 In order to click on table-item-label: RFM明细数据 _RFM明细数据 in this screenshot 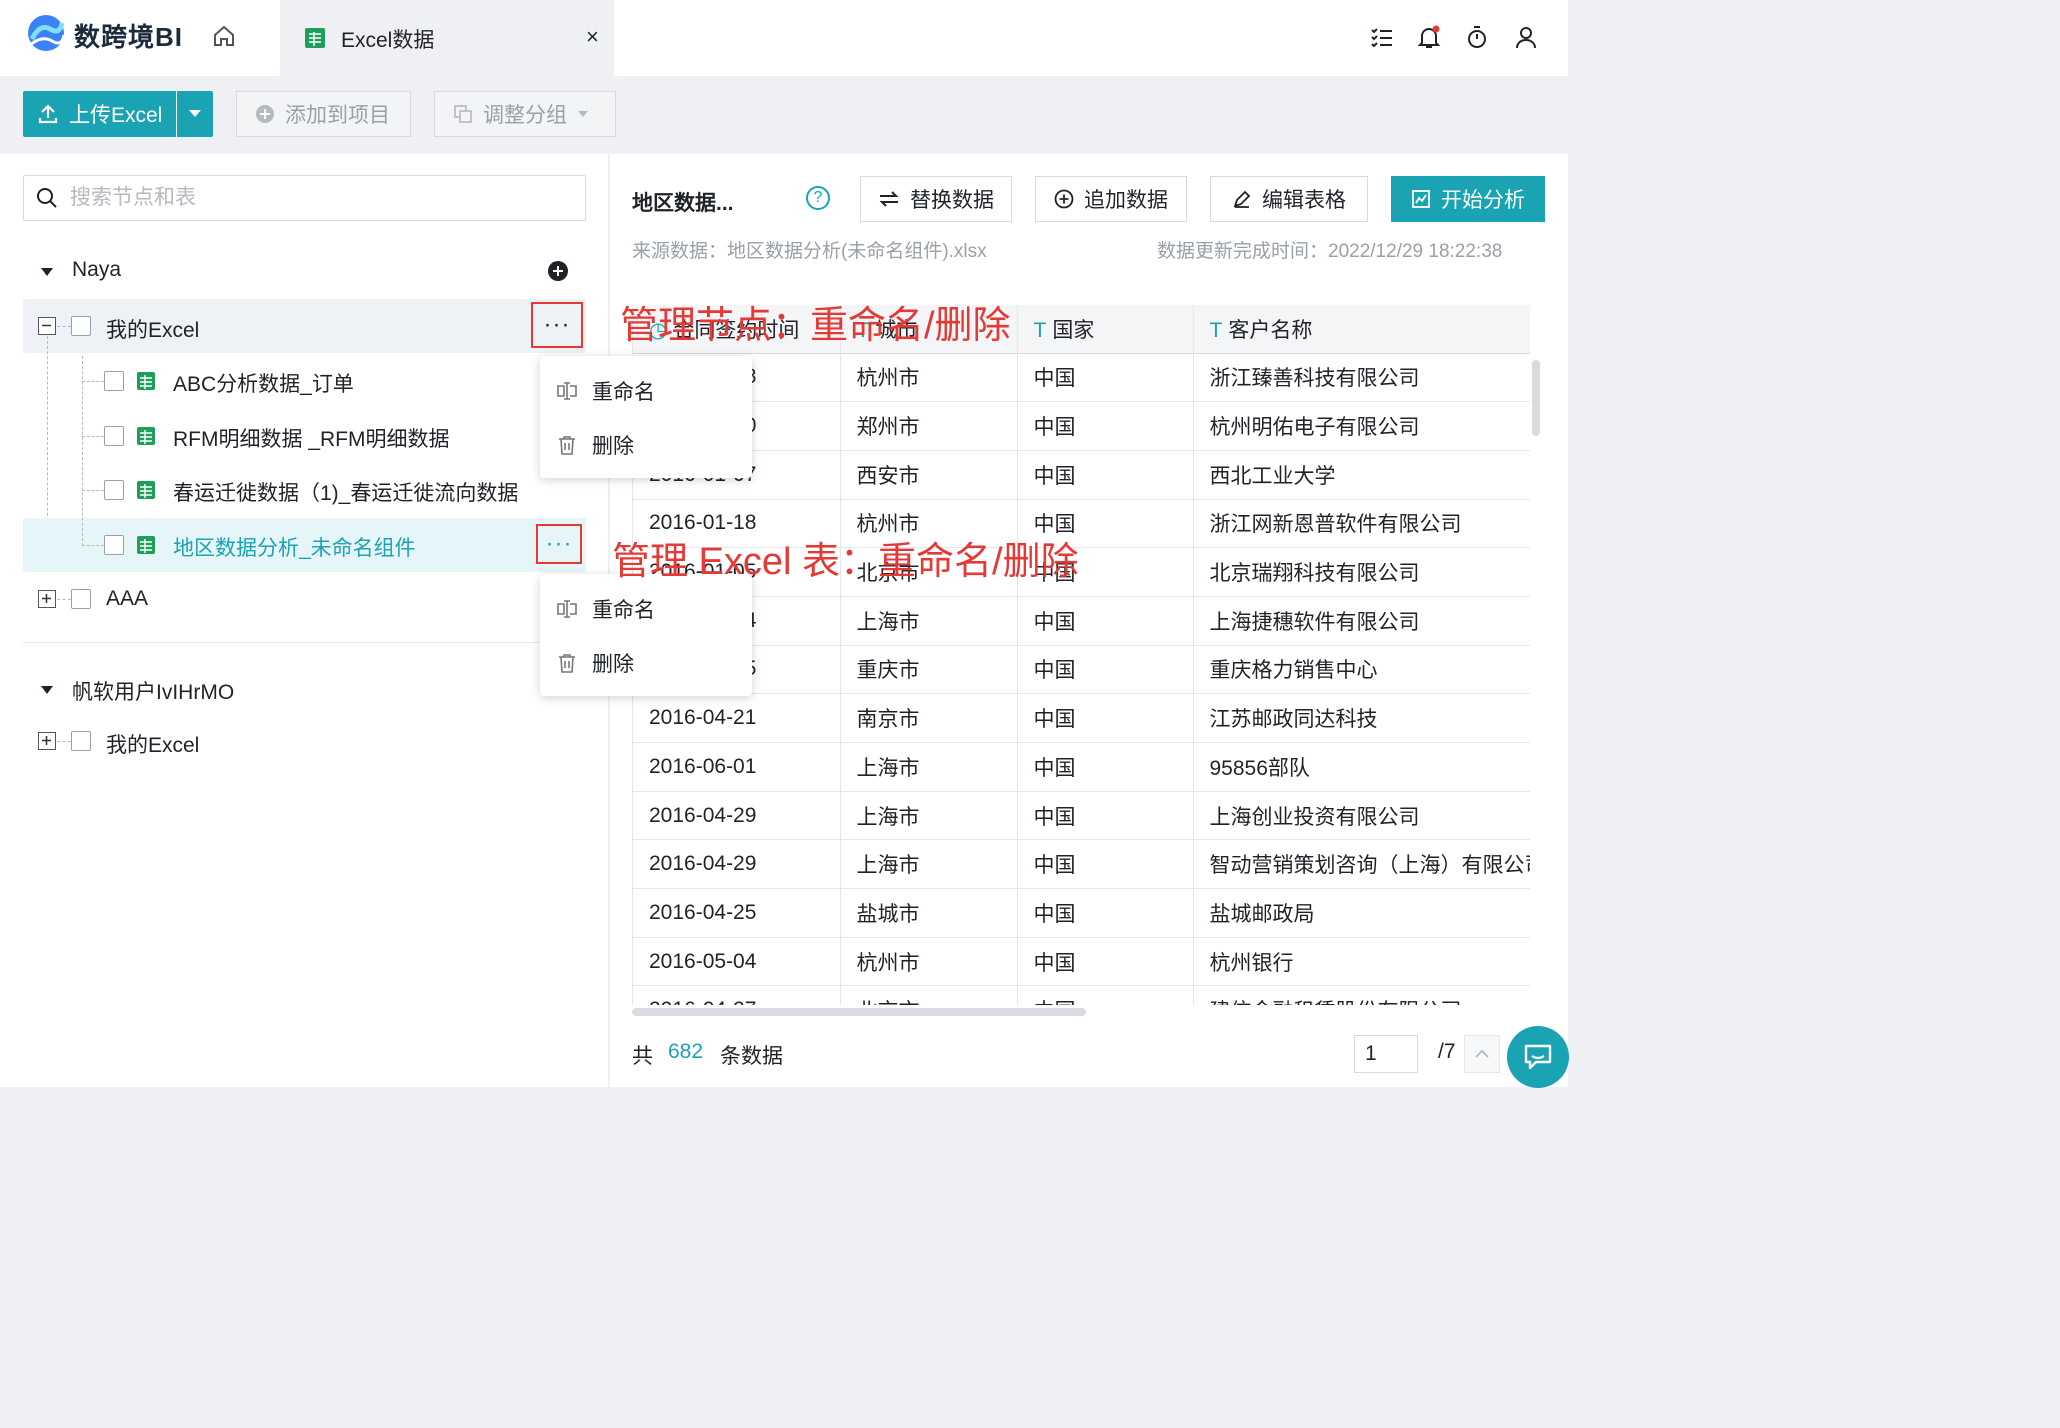, I will do `click(311, 438)`.